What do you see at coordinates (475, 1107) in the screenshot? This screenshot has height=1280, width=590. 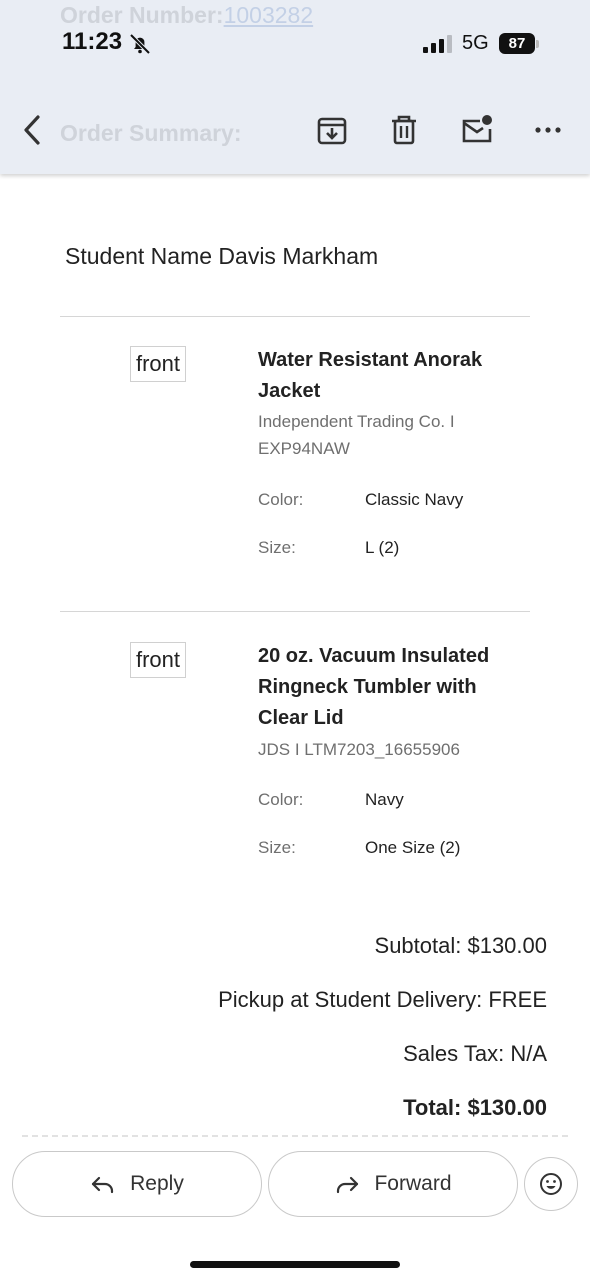 I see `order-total: Total: $130.00` at bounding box center [475, 1107].